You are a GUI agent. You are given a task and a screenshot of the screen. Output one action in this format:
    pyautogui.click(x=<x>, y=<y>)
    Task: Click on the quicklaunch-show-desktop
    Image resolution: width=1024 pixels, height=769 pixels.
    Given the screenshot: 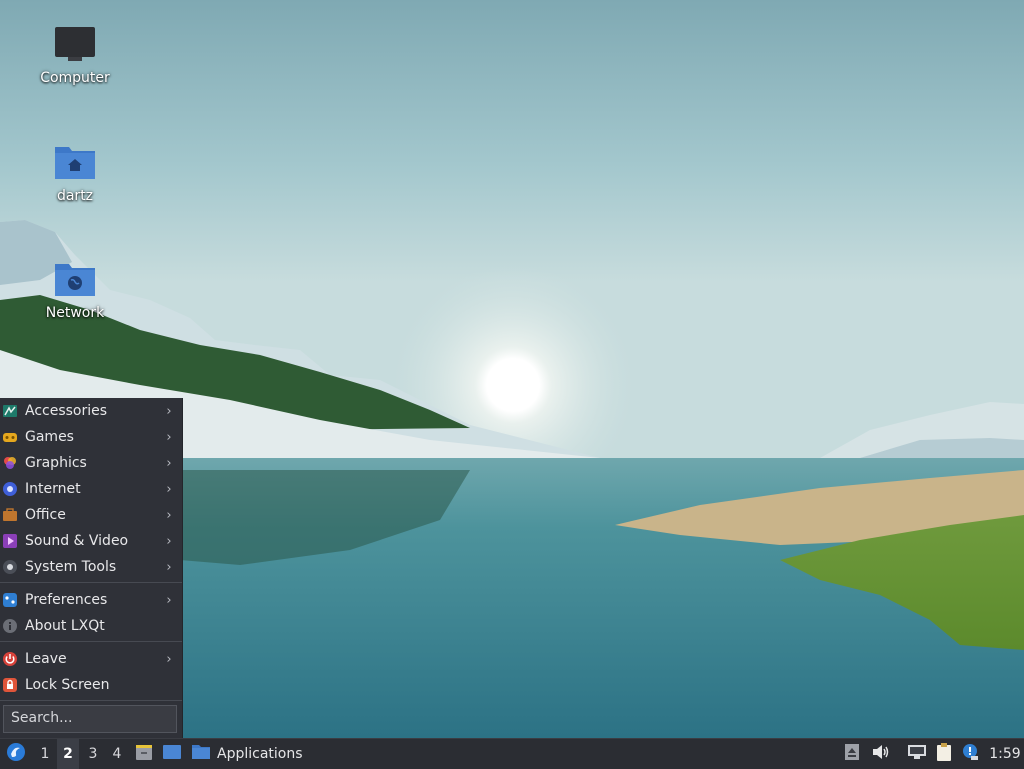 What is the action you would take?
    pyautogui.click(x=172, y=754)
    